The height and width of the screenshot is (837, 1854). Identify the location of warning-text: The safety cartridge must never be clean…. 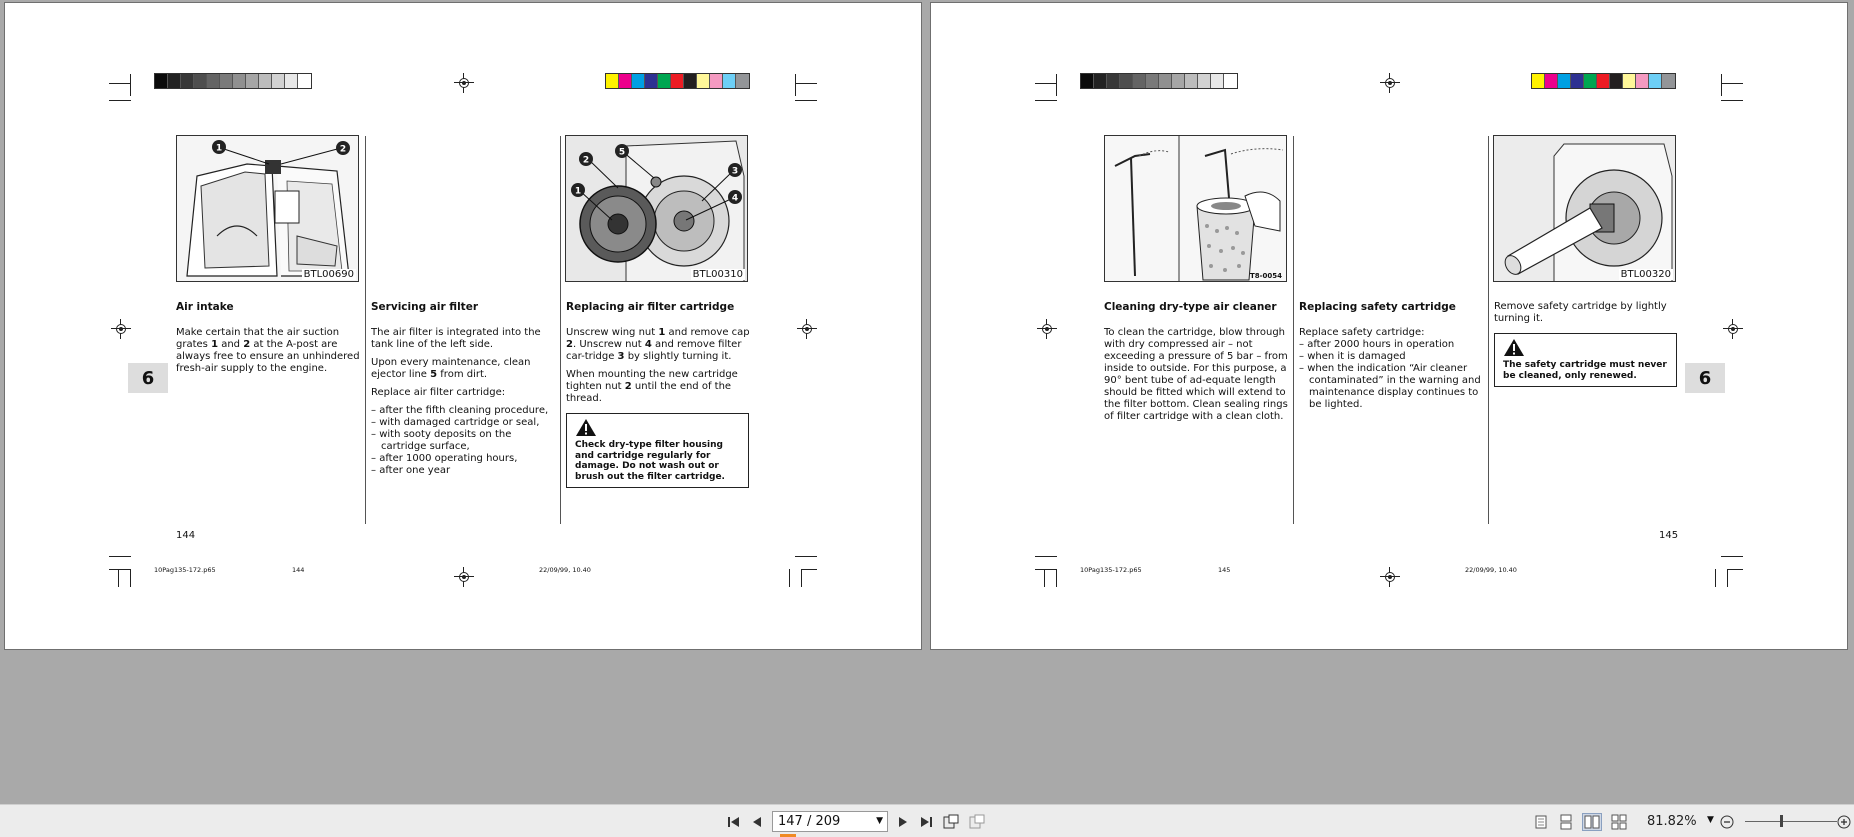
(1585, 370).